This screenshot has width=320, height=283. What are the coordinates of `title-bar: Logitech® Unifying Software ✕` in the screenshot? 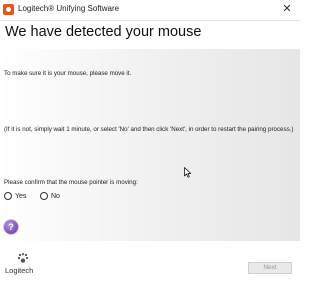 It's located at (150, 10).